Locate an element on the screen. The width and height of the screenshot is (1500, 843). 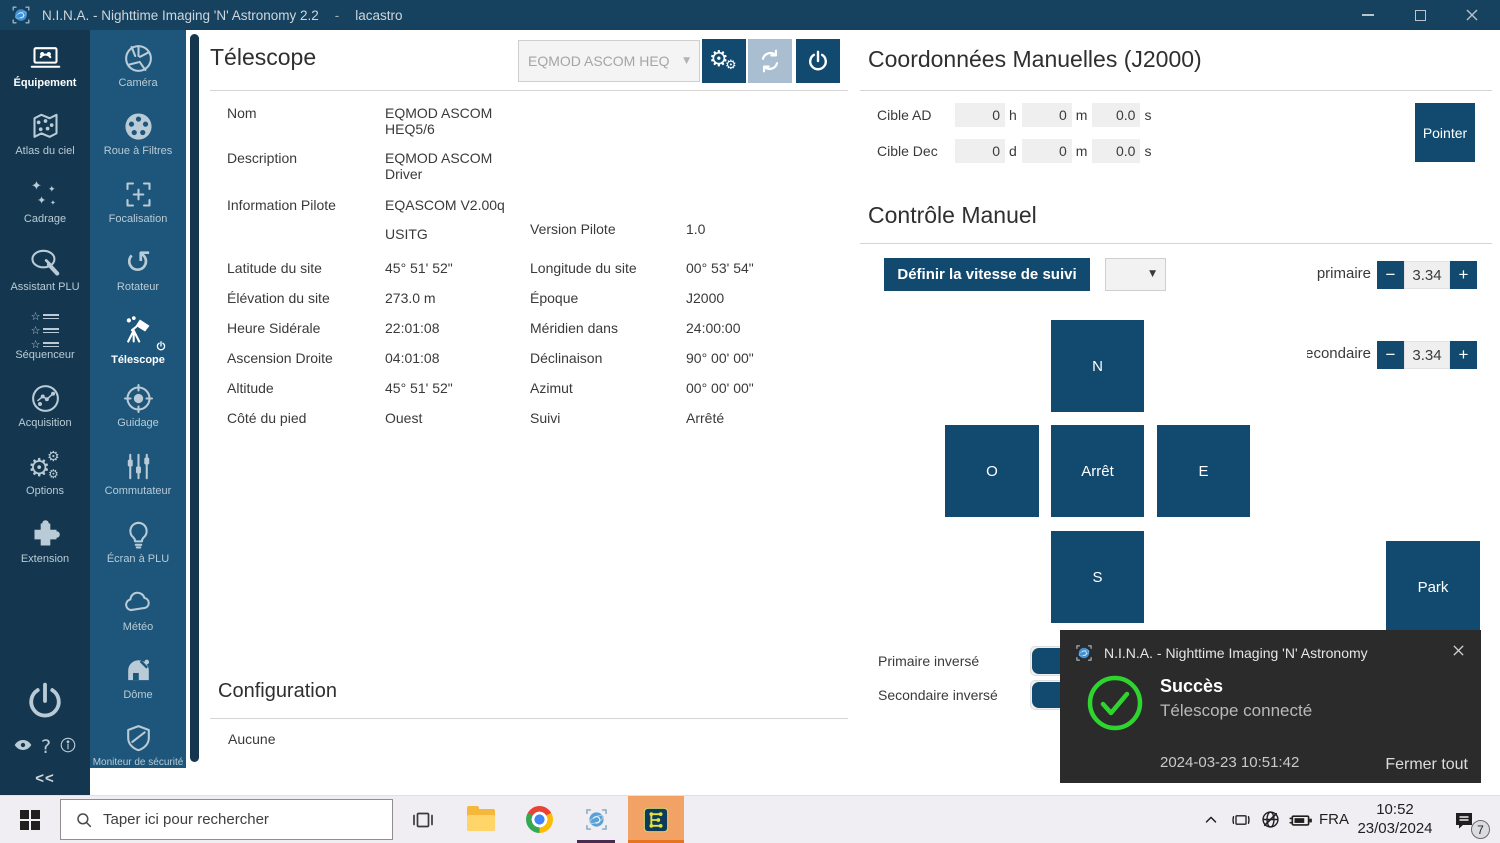
device-select: EQMOD ASCOM HEQ ▼ is located at coordinates (609, 61).